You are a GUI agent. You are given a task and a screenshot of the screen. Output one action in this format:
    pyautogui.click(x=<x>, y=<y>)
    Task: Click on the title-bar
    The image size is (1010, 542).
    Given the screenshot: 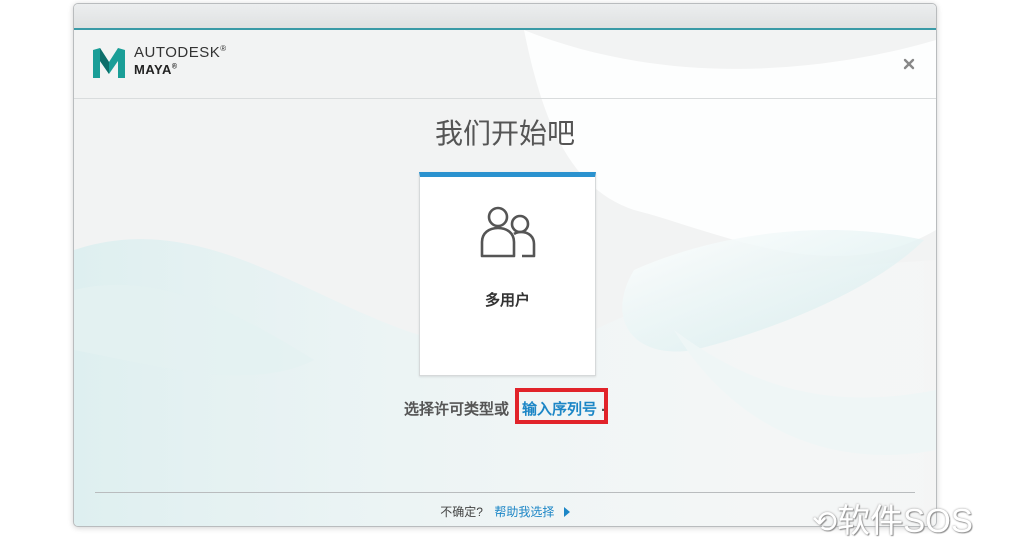 What is the action you would take?
    pyautogui.click(x=505, y=17)
    